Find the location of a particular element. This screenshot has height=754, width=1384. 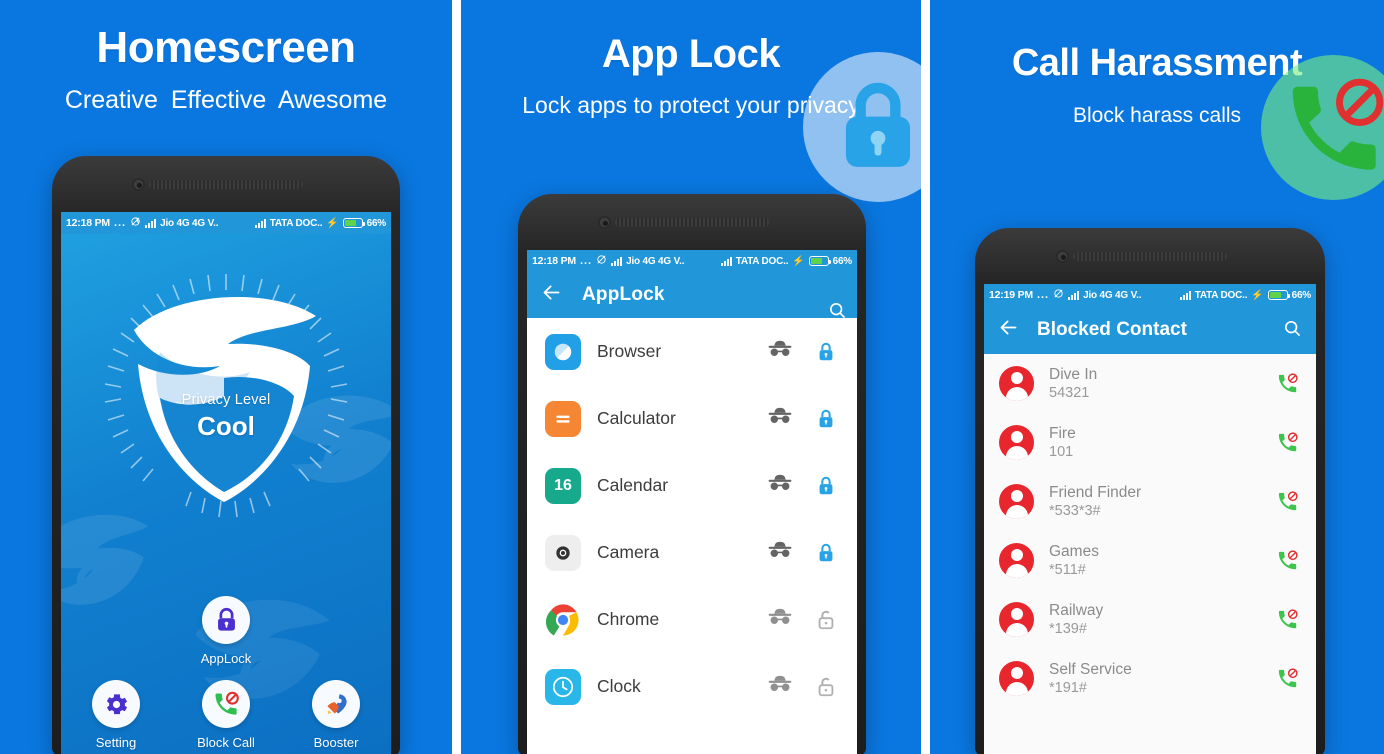

table-row: Fire 101 is located at coordinates (1150, 442).